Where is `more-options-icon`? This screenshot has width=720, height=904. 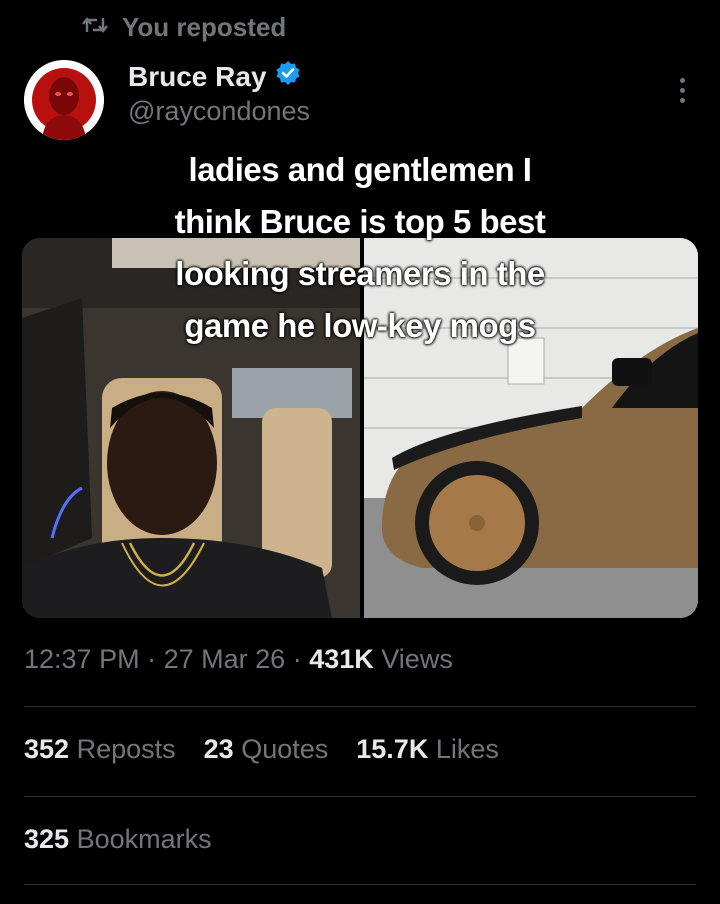
more-options-icon is located at coordinates (682, 90).